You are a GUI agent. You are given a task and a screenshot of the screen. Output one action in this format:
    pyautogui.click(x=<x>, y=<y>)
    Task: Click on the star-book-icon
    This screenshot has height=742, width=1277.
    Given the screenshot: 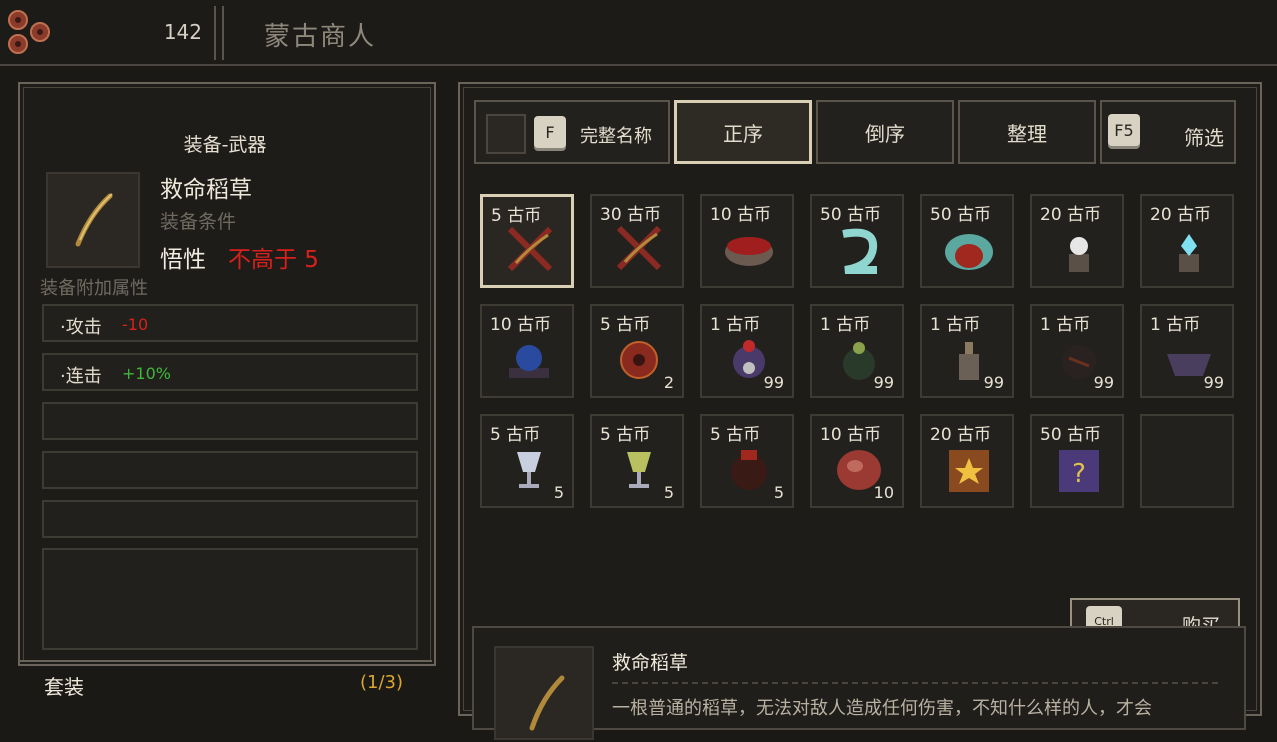 What is the action you would take?
    pyautogui.click(x=969, y=471)
    